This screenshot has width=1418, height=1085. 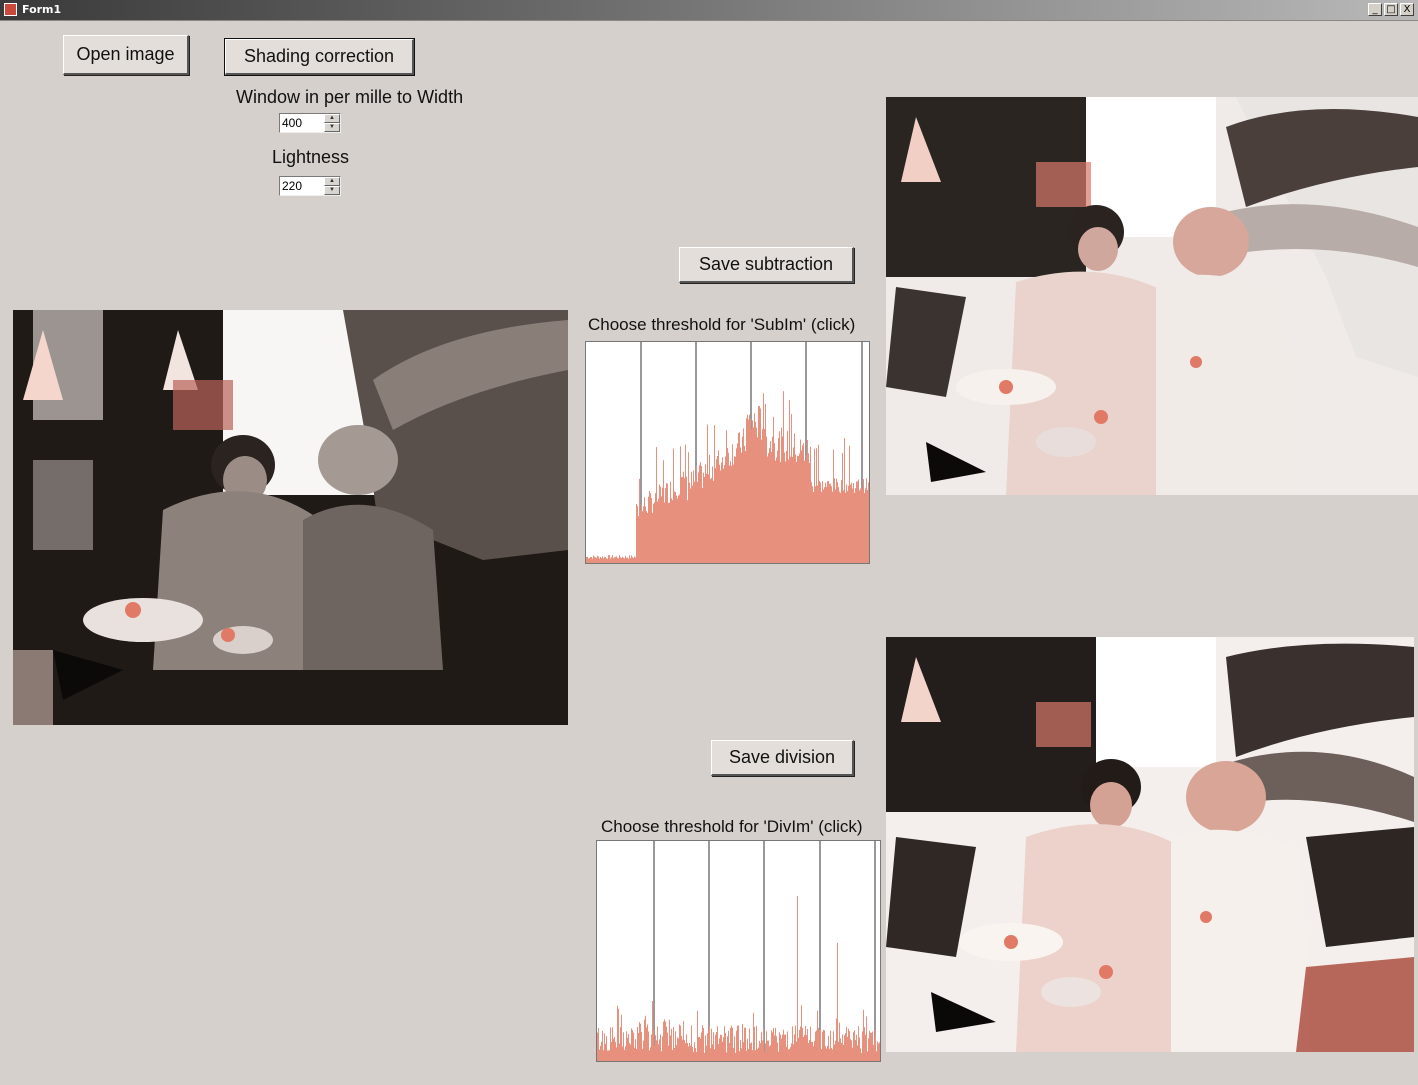 I want to click on shading-correction-button: Shading correction, so click(x=319, y=57).